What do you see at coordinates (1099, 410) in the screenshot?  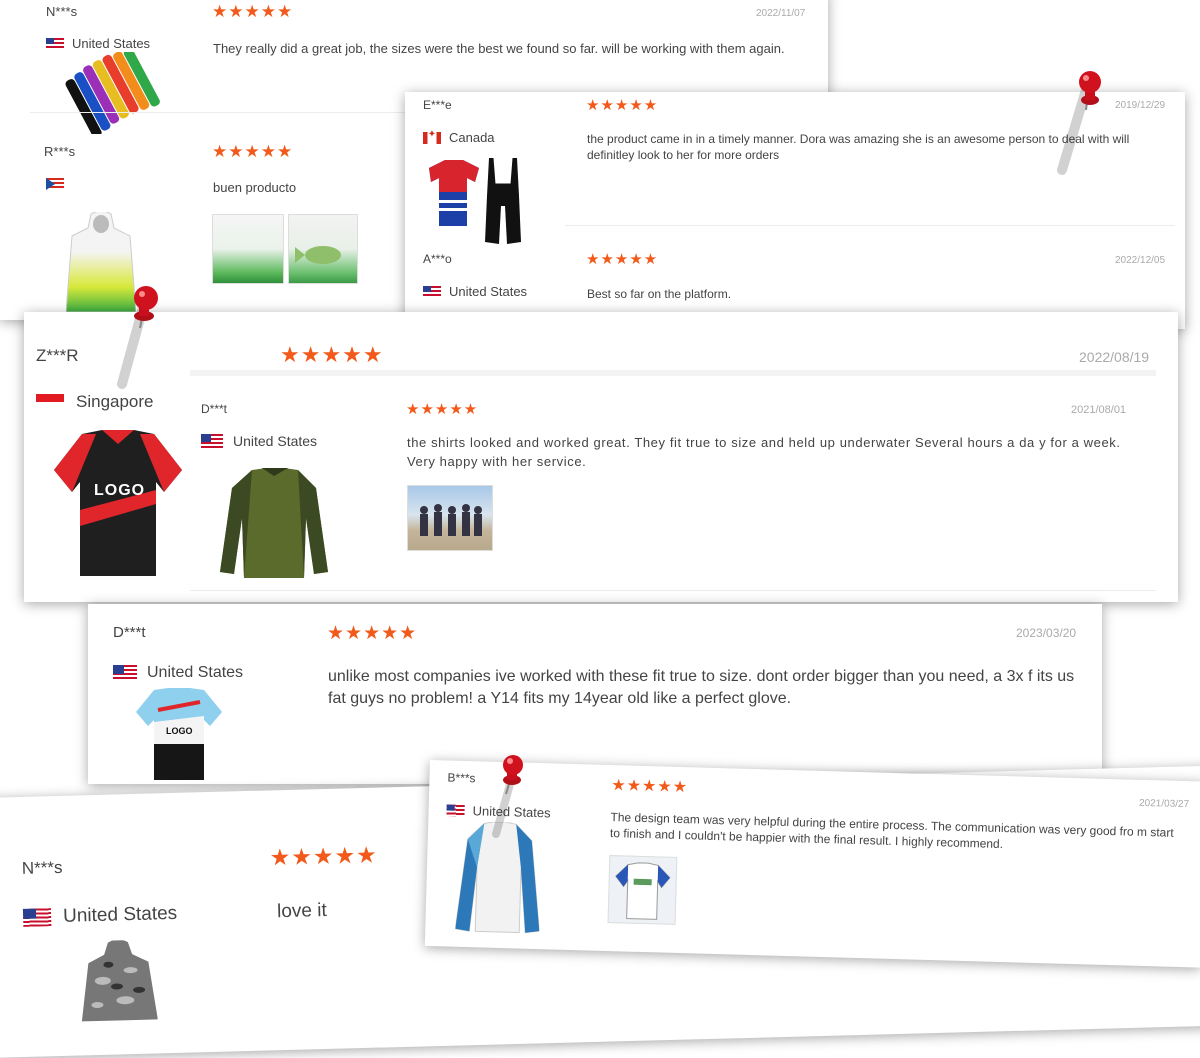 I see `review-date: 2021/08/01` at bounding box center [1099, 410].